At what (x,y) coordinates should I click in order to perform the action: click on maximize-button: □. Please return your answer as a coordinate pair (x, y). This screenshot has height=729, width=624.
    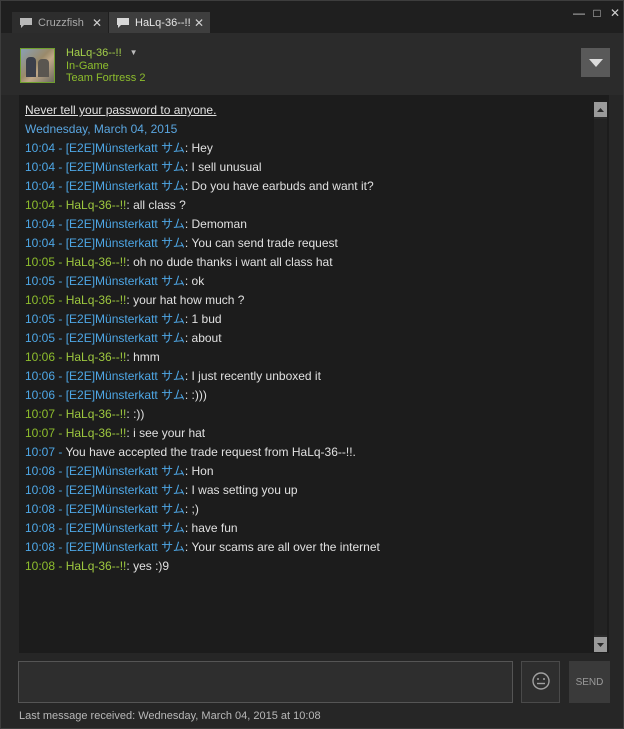
    Looking at the image, I should click on (597, 13).